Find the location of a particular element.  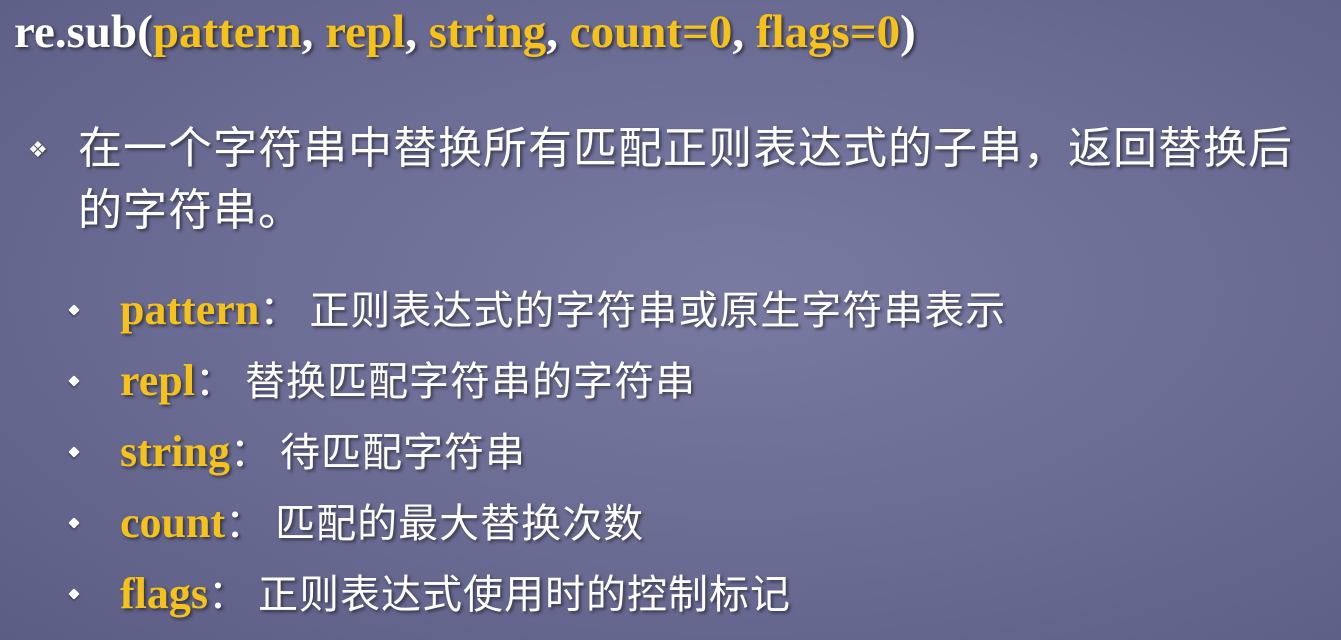

param-description: 替换匹配字符串的字符串 is located at coordinates (470, 382).